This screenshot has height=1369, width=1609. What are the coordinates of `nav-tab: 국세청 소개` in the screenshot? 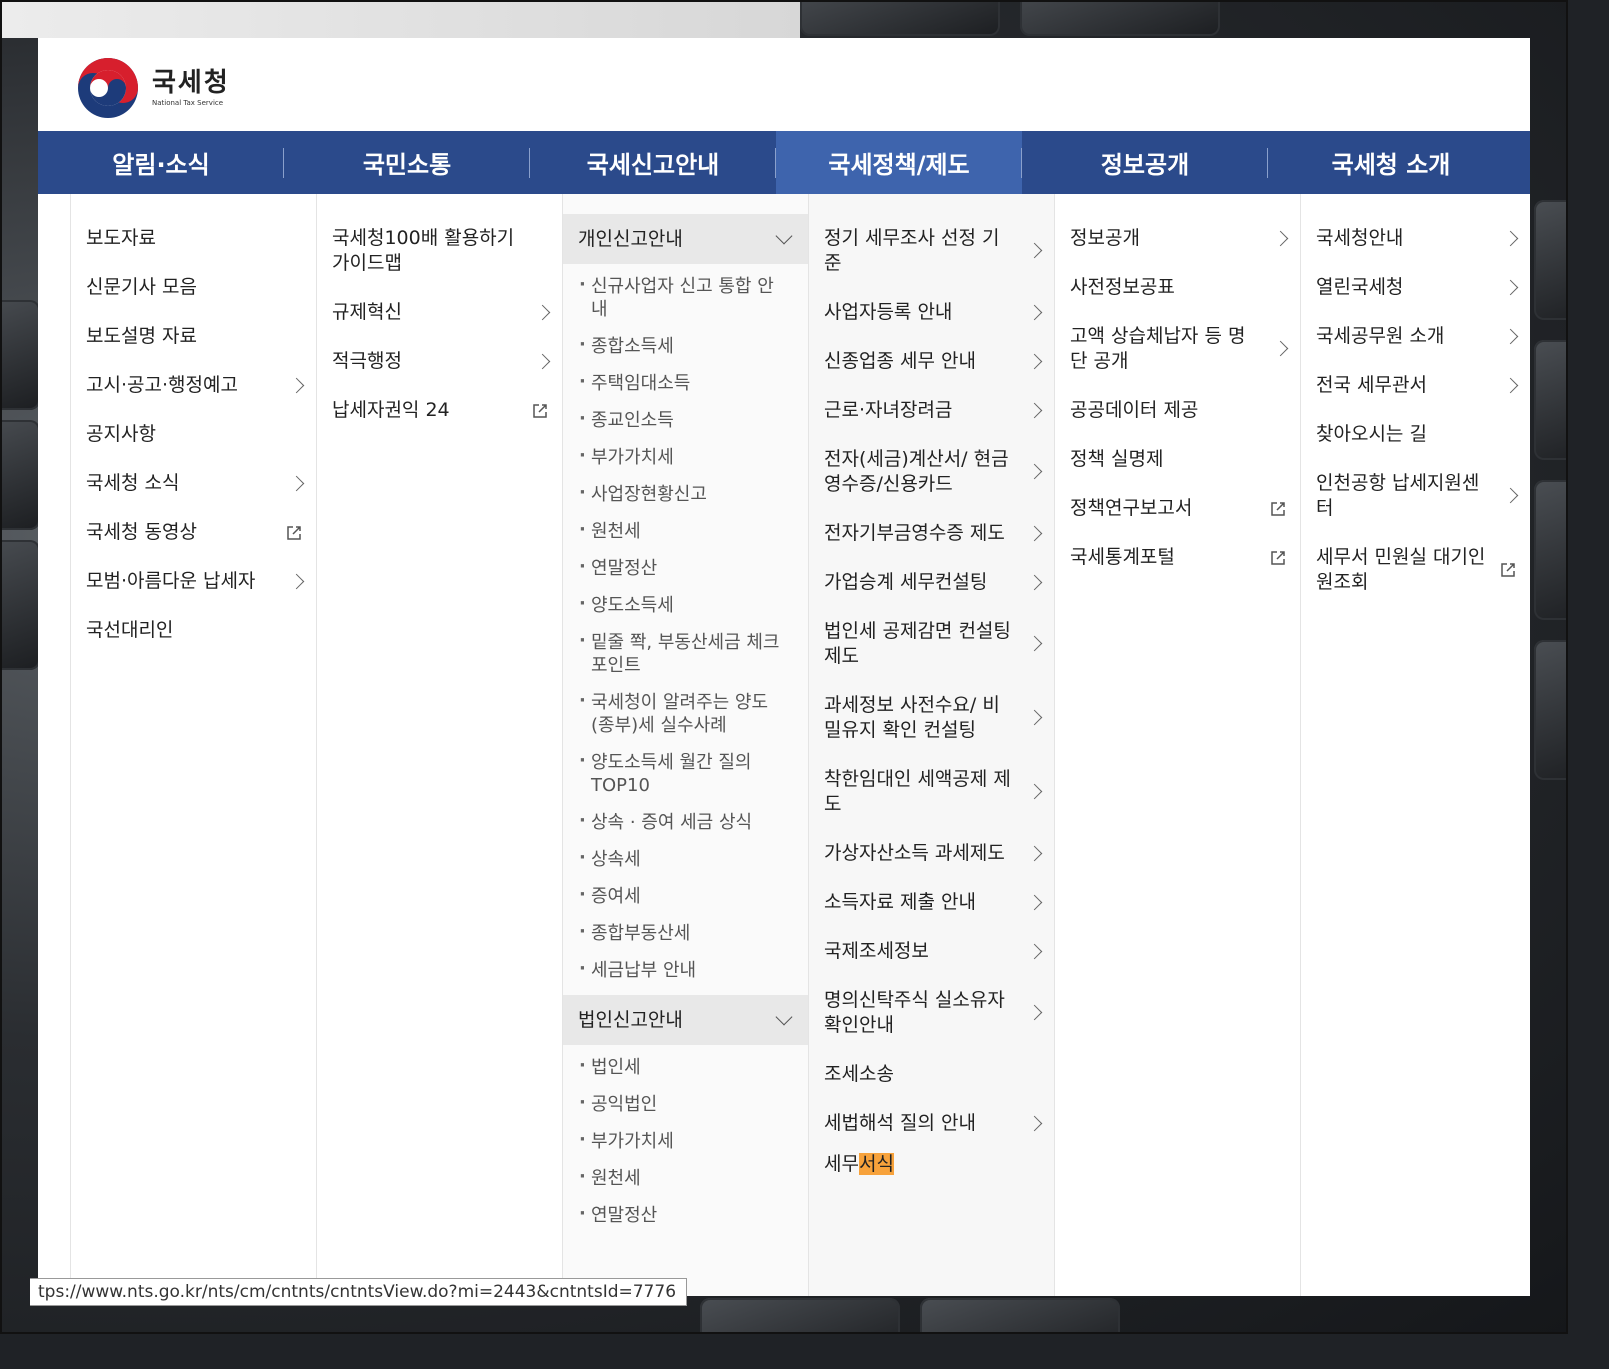 It's located at (1391, 162).